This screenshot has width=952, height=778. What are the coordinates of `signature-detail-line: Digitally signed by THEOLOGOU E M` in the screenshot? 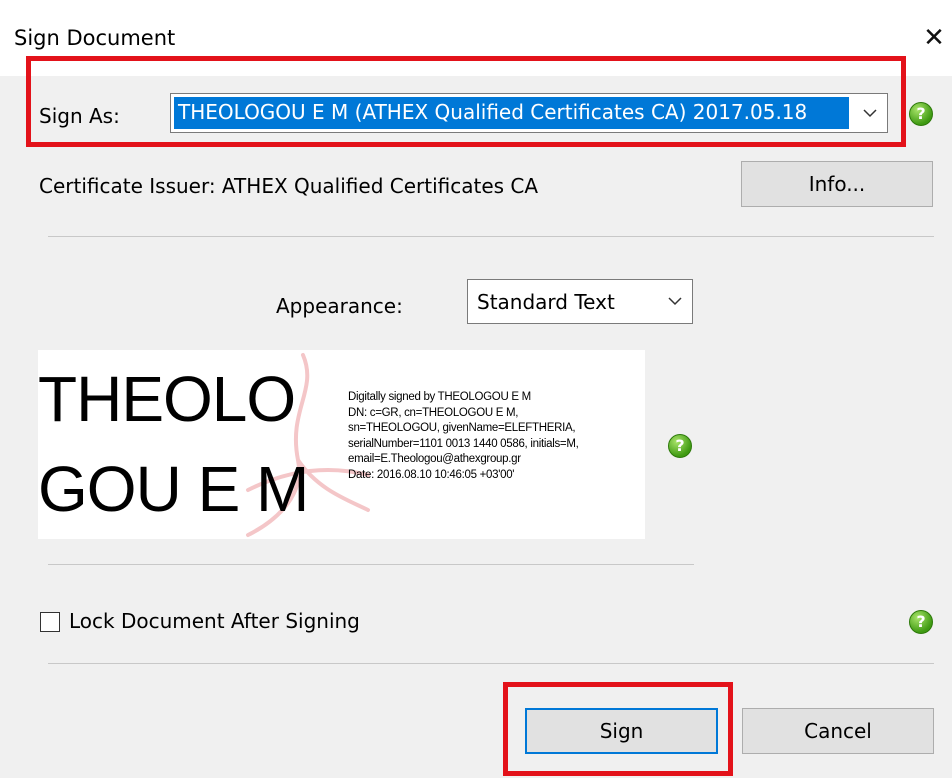 It's located at (439, 397).